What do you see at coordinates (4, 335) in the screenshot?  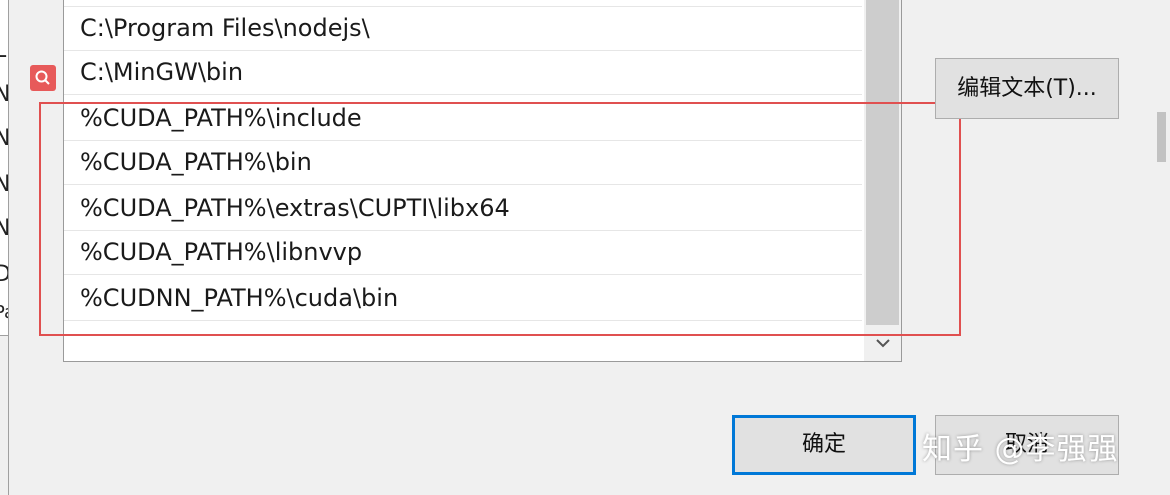 I see `divider` at bounding box center [4, 335].